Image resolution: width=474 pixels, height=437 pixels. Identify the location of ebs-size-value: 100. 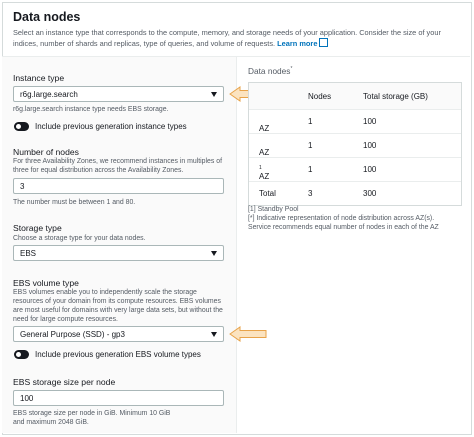
(27, 398).